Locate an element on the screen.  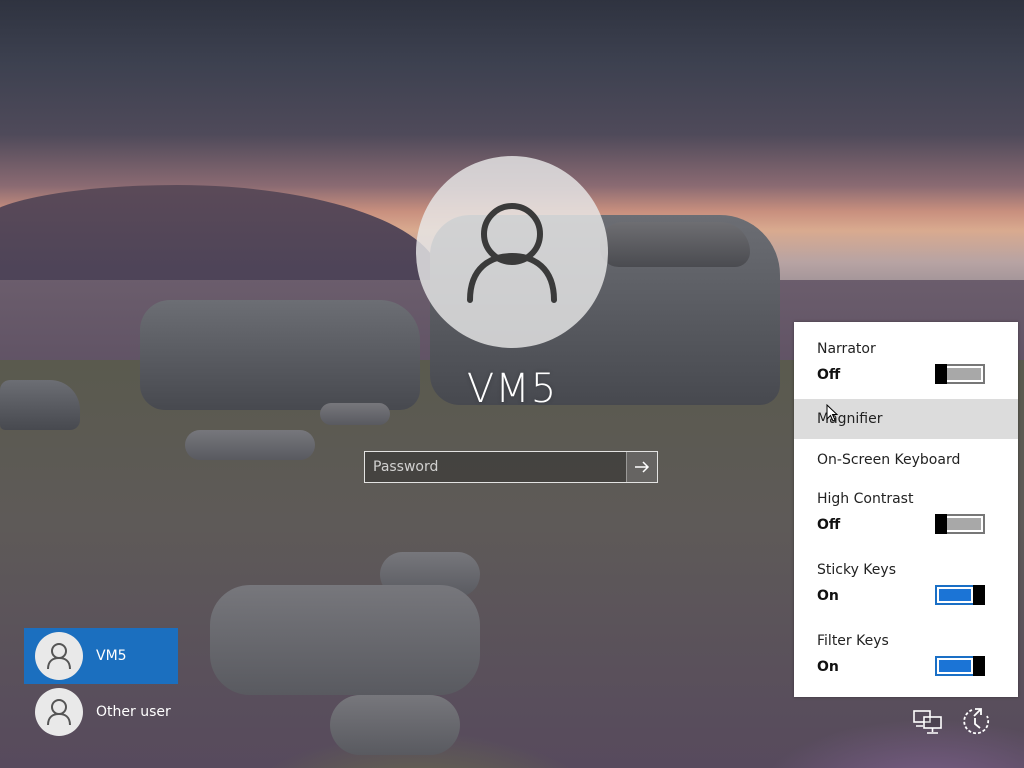
menu-item-on-screen-keyboard: On-Screen Keyboard is located at coordinates (906, 460).